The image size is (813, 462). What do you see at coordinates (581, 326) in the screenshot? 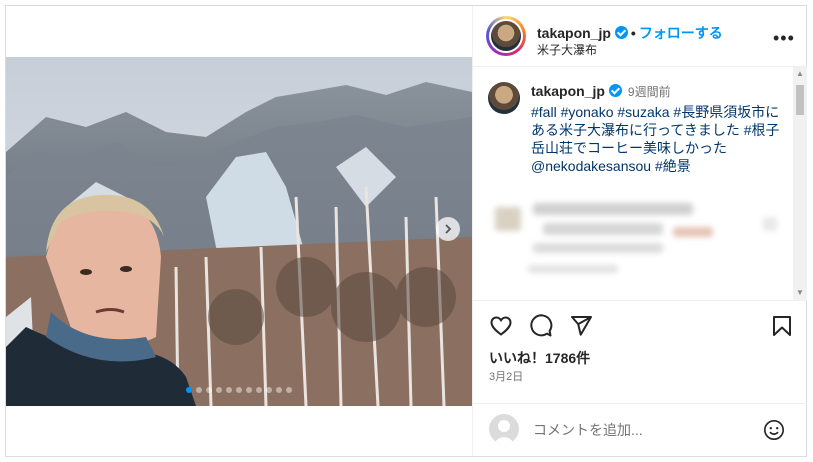
I see `share-icon` at bounding box center [581, 326].